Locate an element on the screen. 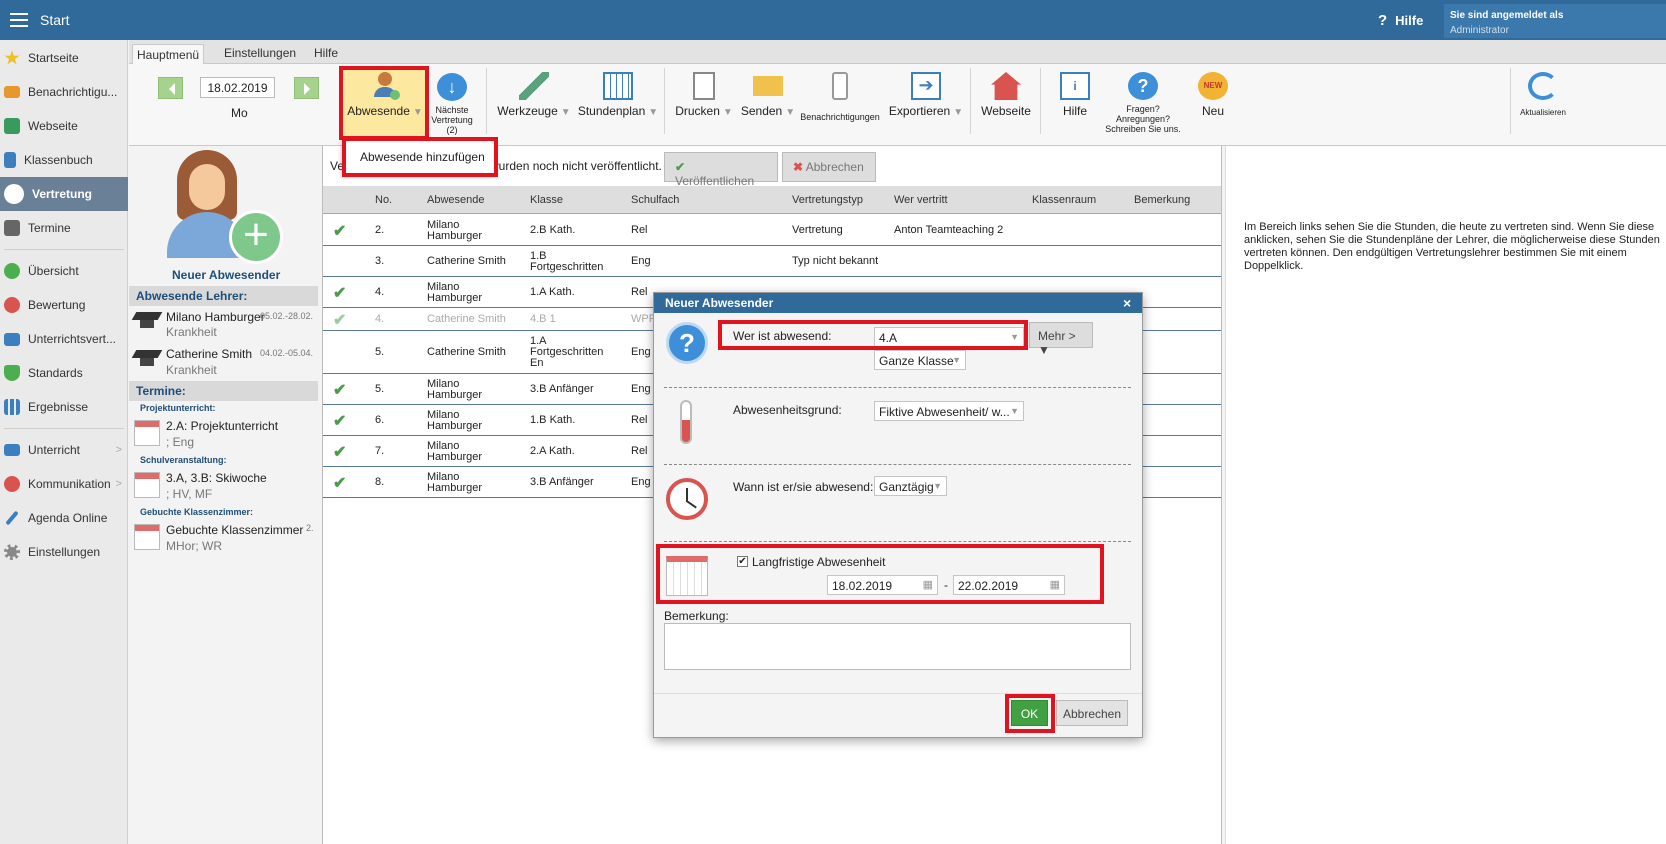  teacher-name: Catherine Smith is located at coordinates (209, 354).